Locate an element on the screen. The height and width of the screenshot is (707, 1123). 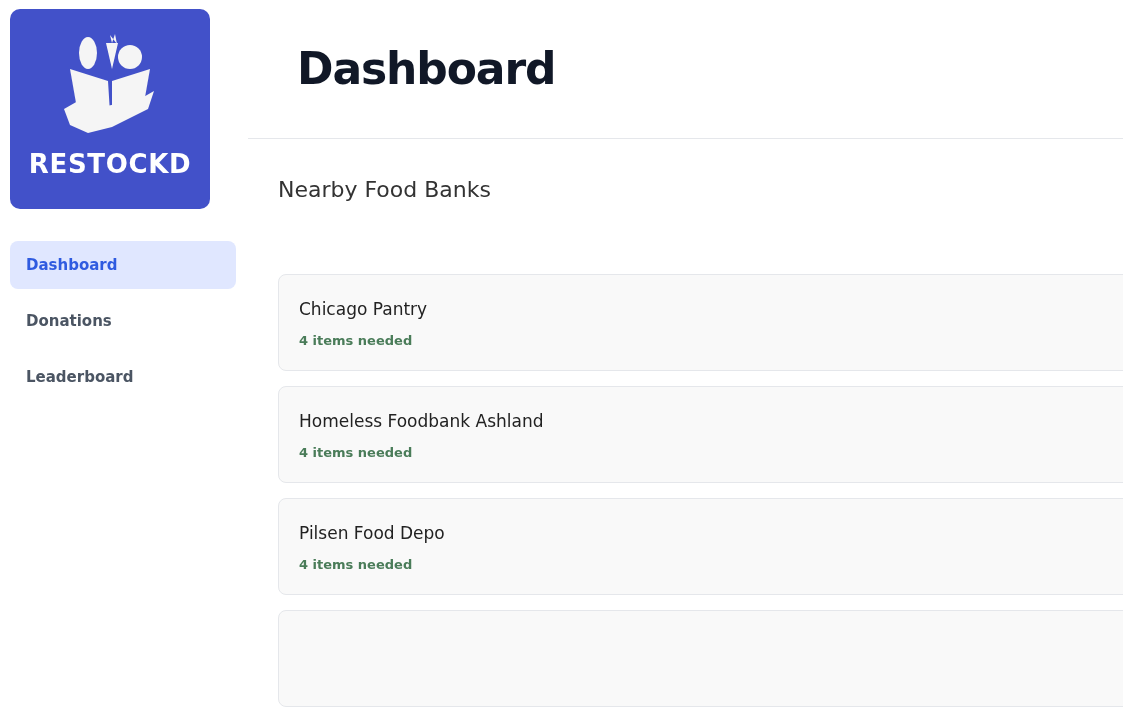
sidebar-item: Donations is located at coordinates (123, 321).